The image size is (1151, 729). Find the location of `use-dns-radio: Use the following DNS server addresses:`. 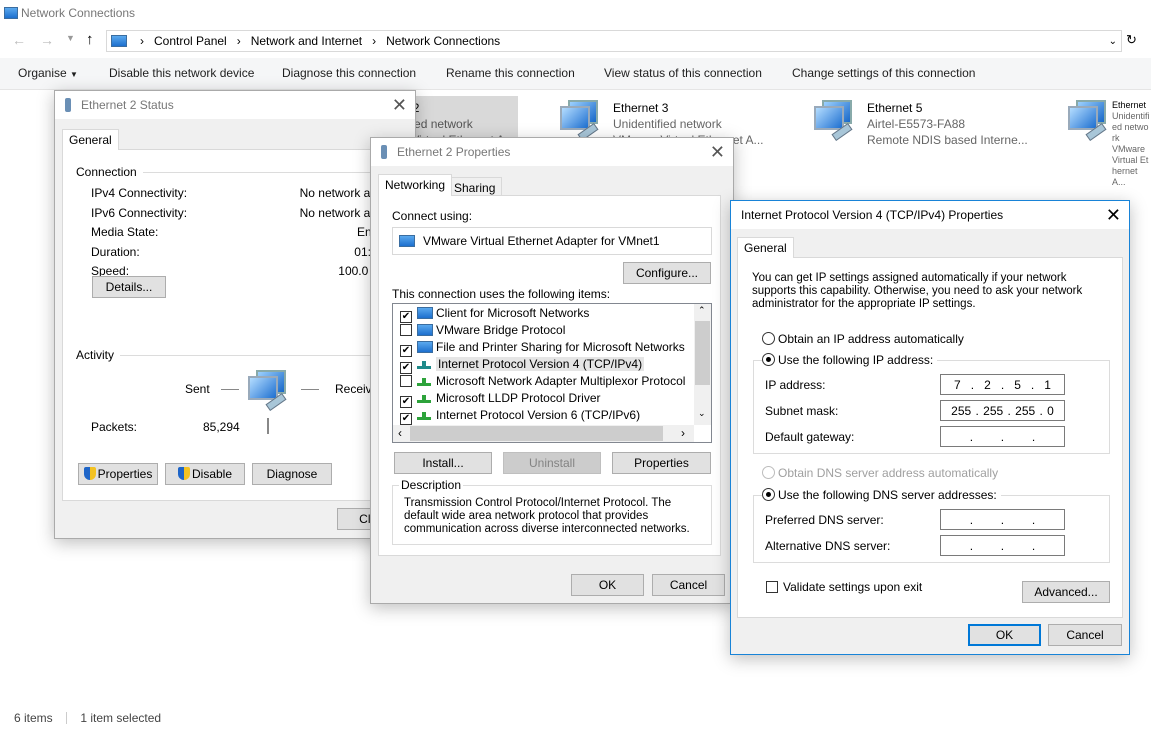

use-dns-radio: Use the following DNS server addresses: is located at coordinates (881, 495).